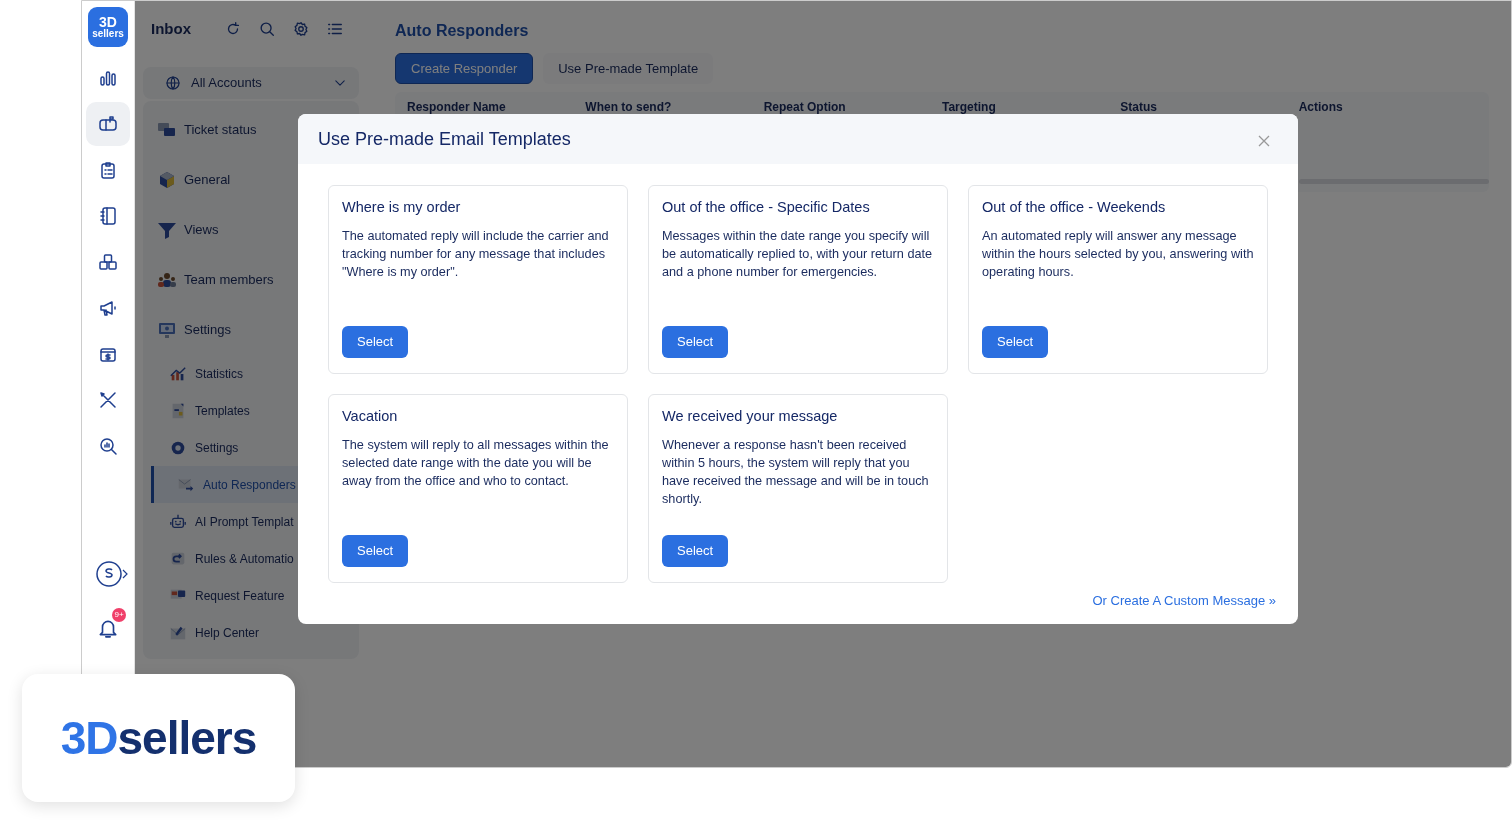 Image resolution: width=1512 pixels, height=828 pixels. Describe the element at coordinates (167, 230) in the screenshot. I see `funnel-icon` at that location.